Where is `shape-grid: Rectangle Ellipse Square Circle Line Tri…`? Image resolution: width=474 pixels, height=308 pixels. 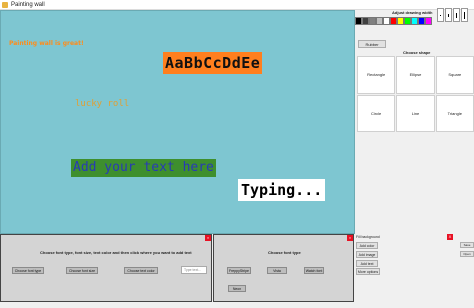
shape-grid: Rectangle Ellipse Square Circle Line Tri… is located at coordinates (415, 94).